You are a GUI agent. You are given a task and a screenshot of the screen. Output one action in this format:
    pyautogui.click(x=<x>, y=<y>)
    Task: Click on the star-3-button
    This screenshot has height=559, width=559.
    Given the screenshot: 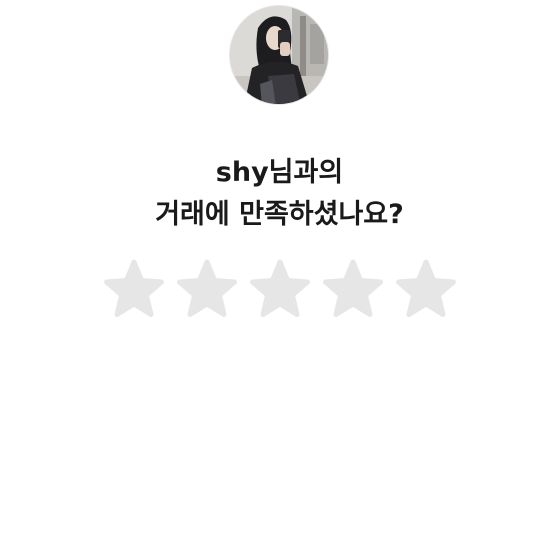 What is the action you would take?
    pyautogui.click(x=280, y=290)
    